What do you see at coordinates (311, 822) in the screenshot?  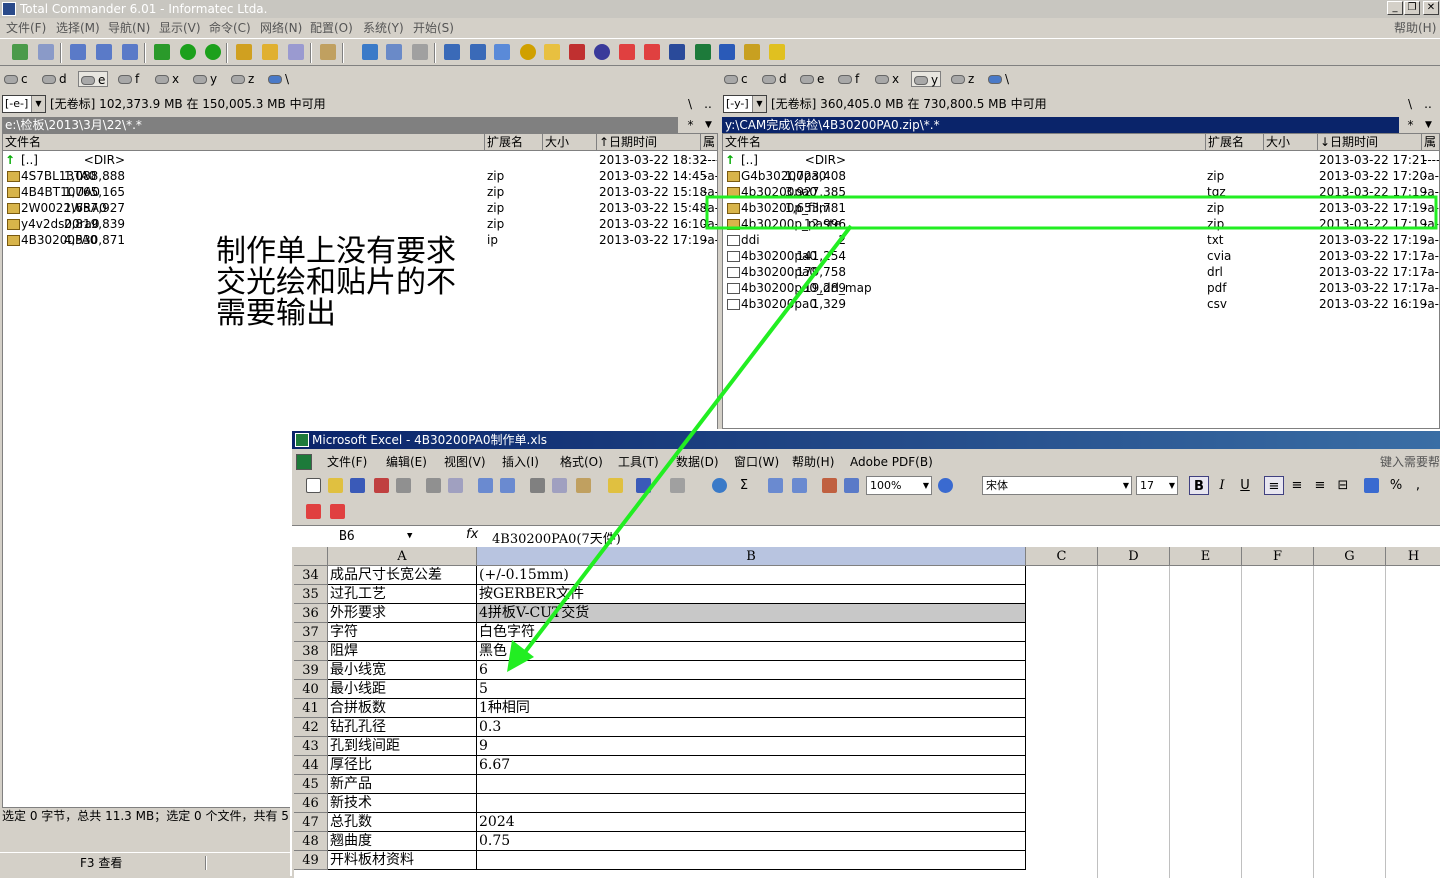 I see `row-header: 47` at bounding box center [311, 822].